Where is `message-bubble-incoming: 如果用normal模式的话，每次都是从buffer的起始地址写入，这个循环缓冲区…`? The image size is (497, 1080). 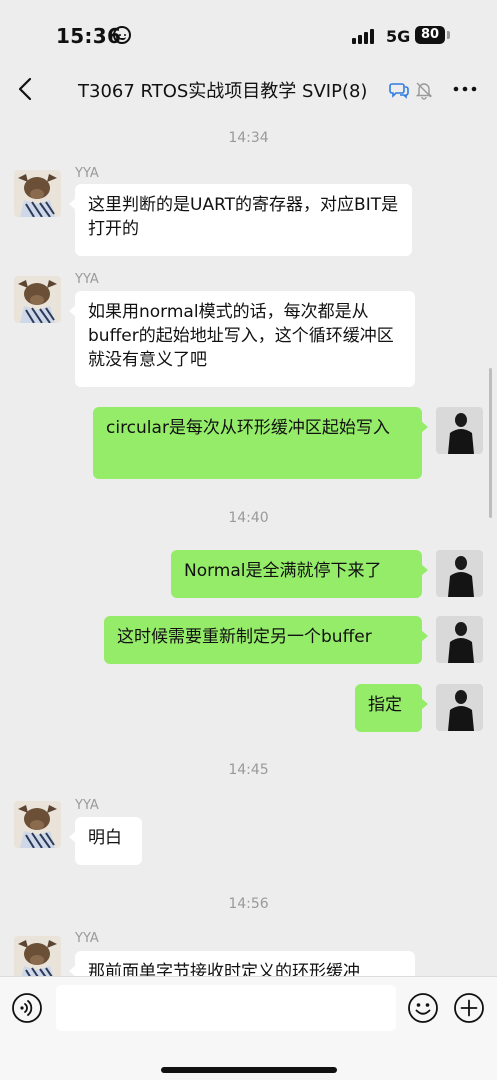 message-bubble-incoming: 如果用normal模式的话，每次都是从buffer的起始地址写入，这个循环缓冲区… is located at coordinates (242, 339).